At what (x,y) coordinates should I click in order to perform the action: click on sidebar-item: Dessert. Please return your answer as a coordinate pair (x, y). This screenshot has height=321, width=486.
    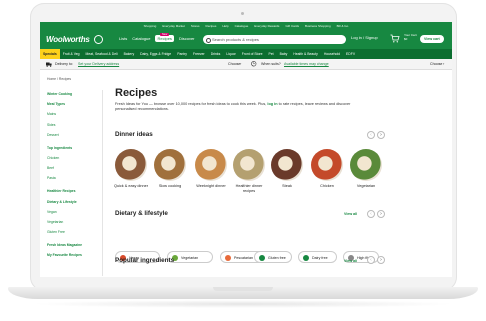
    Looking at the image, I should click on (73, 135).